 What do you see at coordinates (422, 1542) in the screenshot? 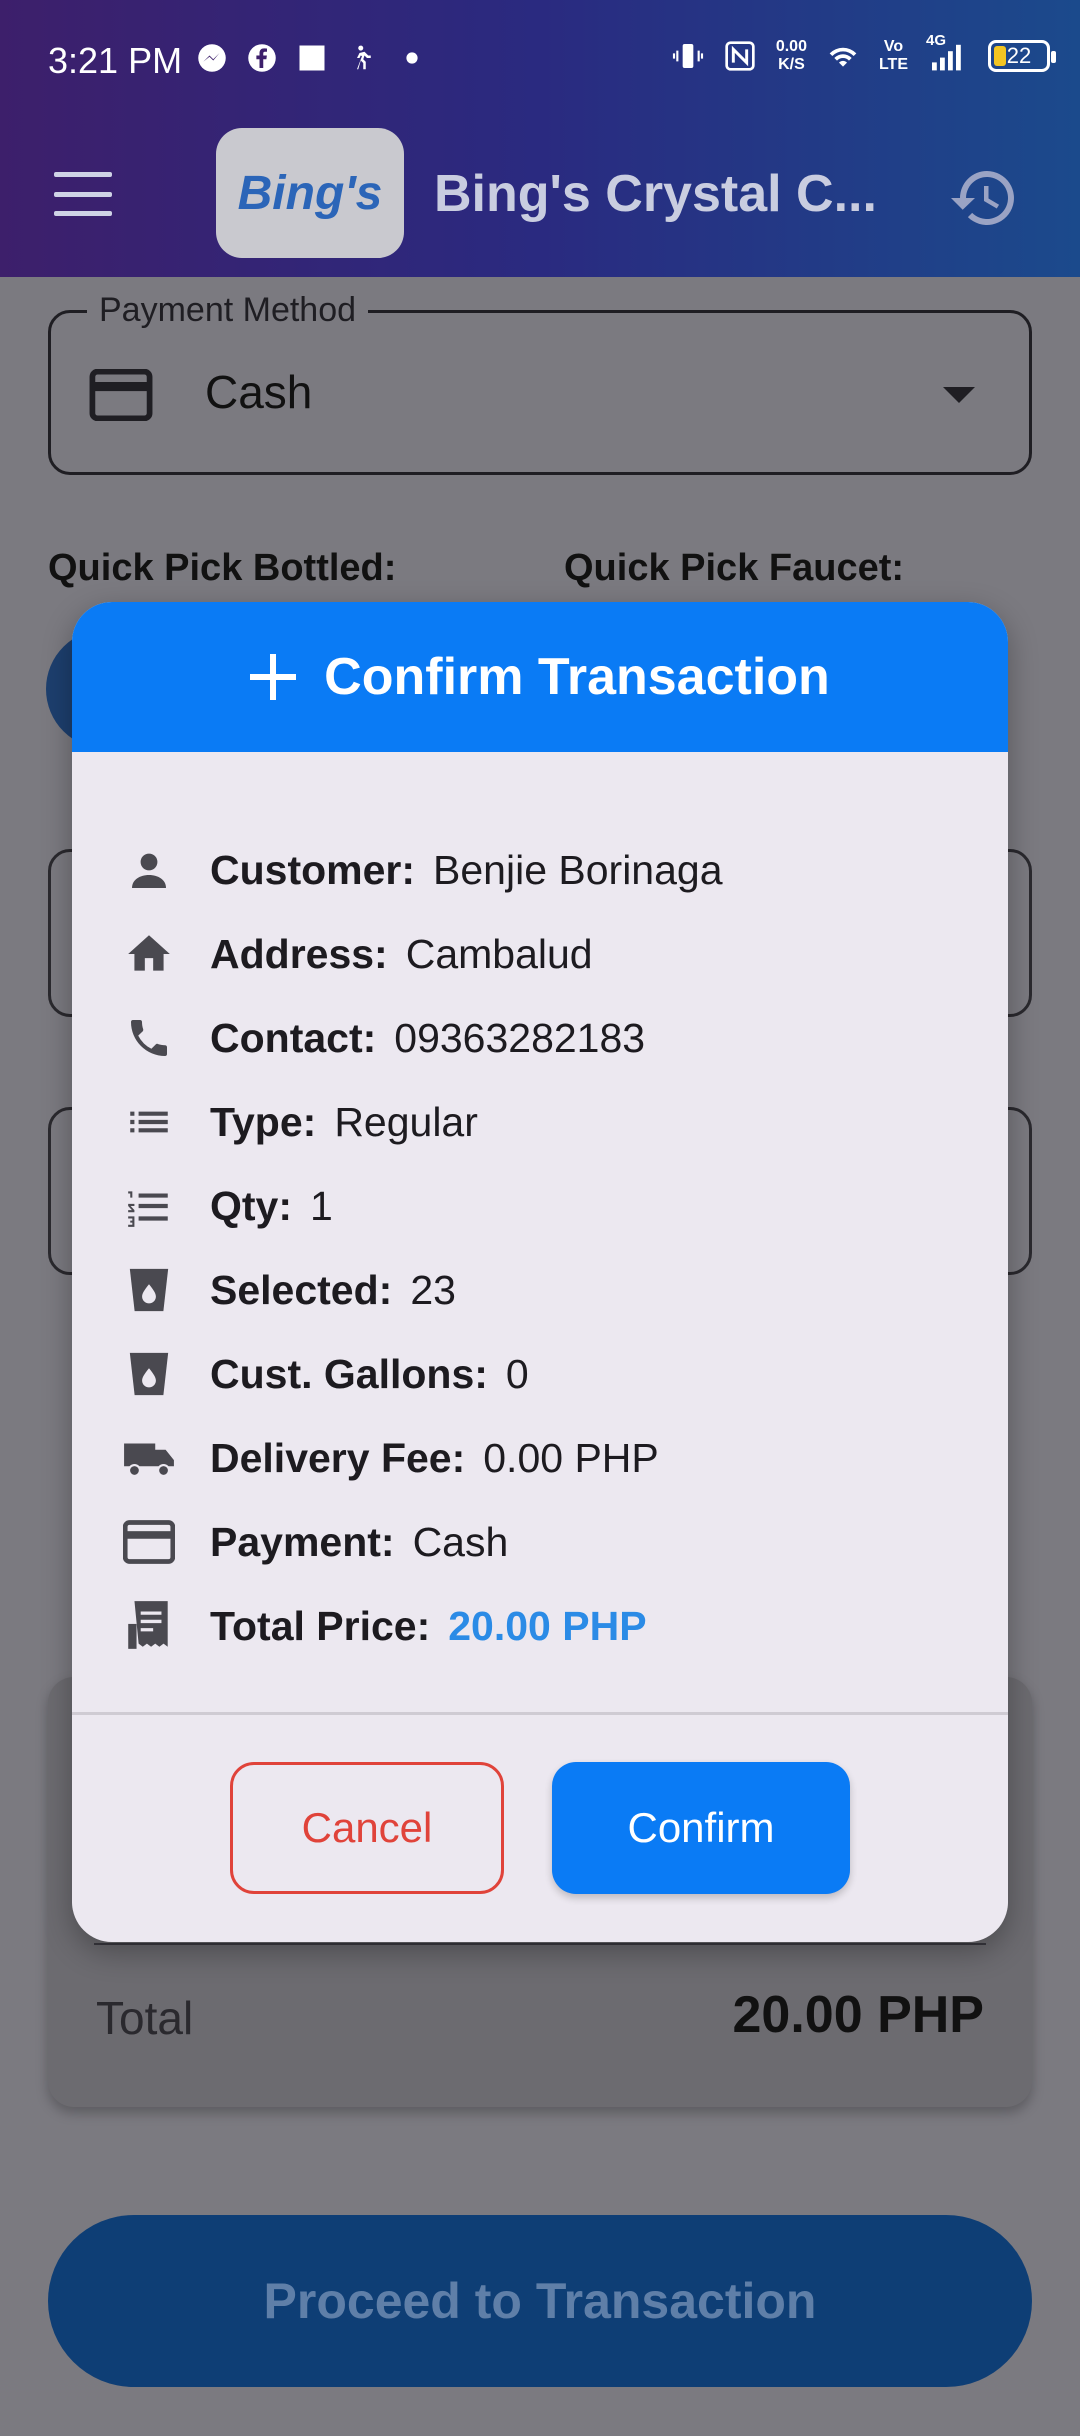
I see `detail-row-payment: Payment: Cash` at bounding box center [422, 1542].